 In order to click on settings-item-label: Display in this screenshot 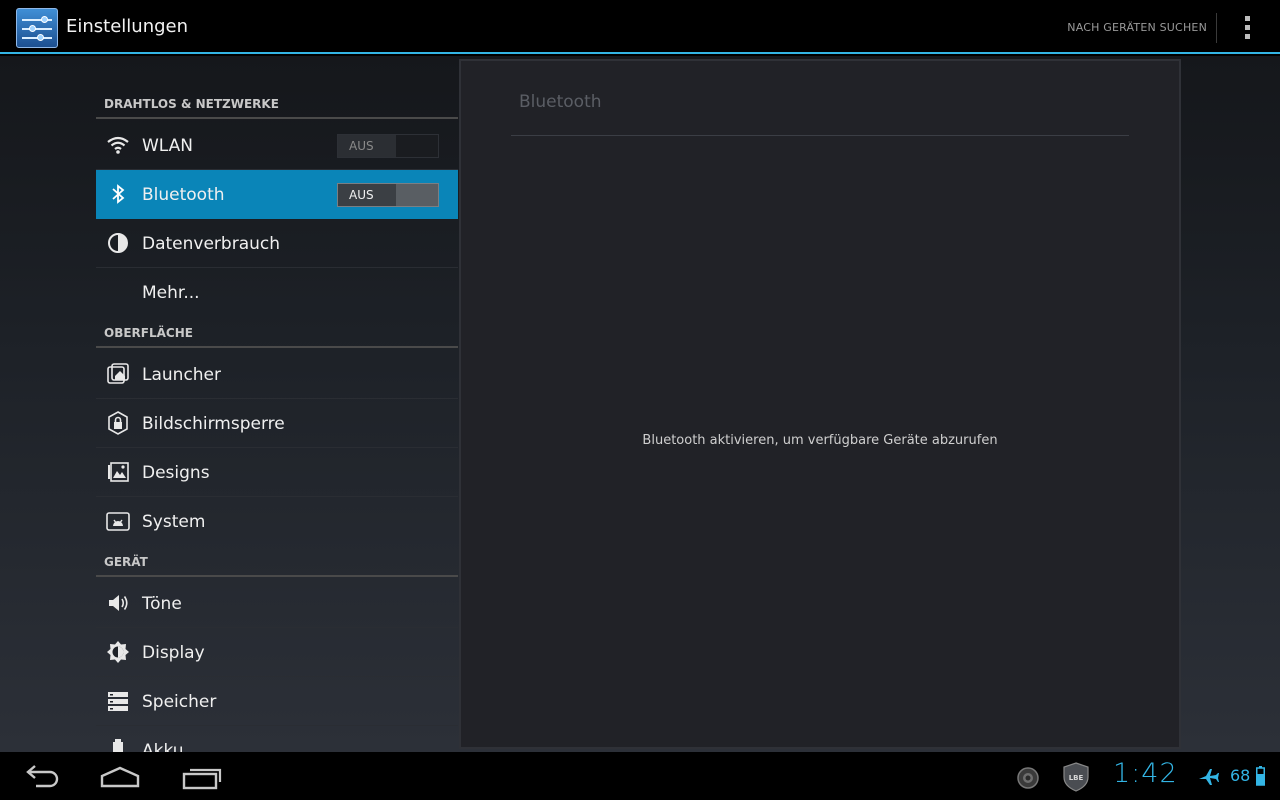, I will do `click(173, 653)`.